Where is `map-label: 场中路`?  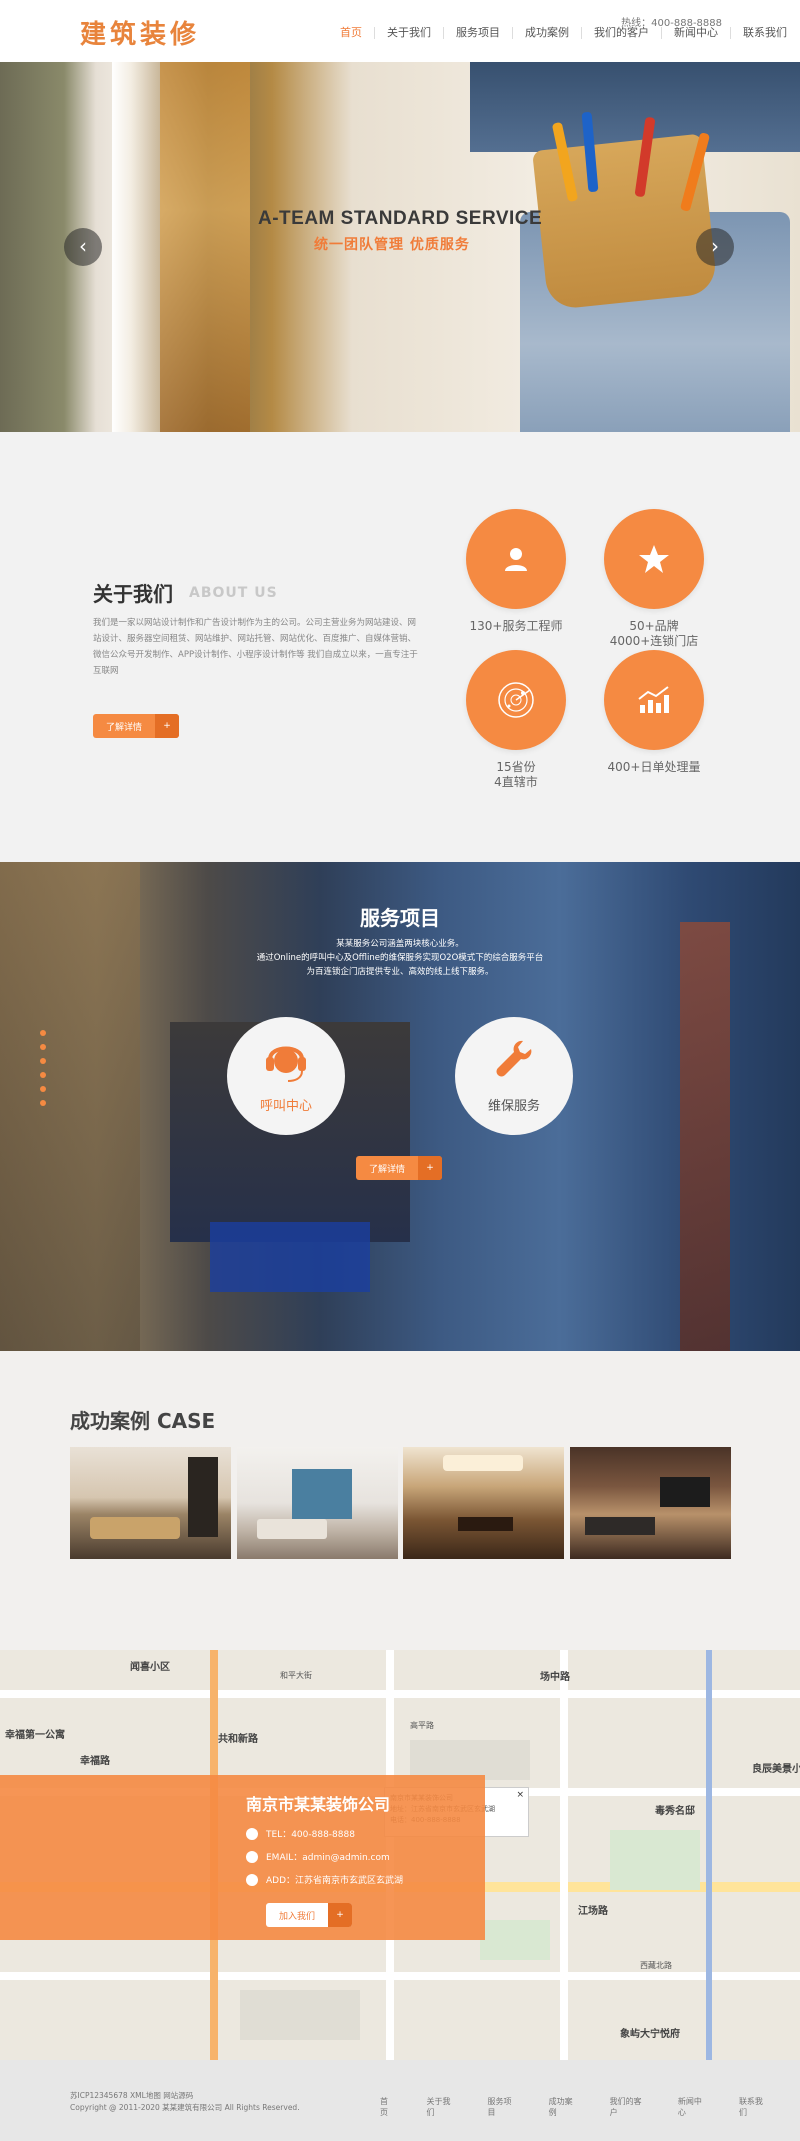 map-label: 场中路 is located at coordinates (555, 1677).